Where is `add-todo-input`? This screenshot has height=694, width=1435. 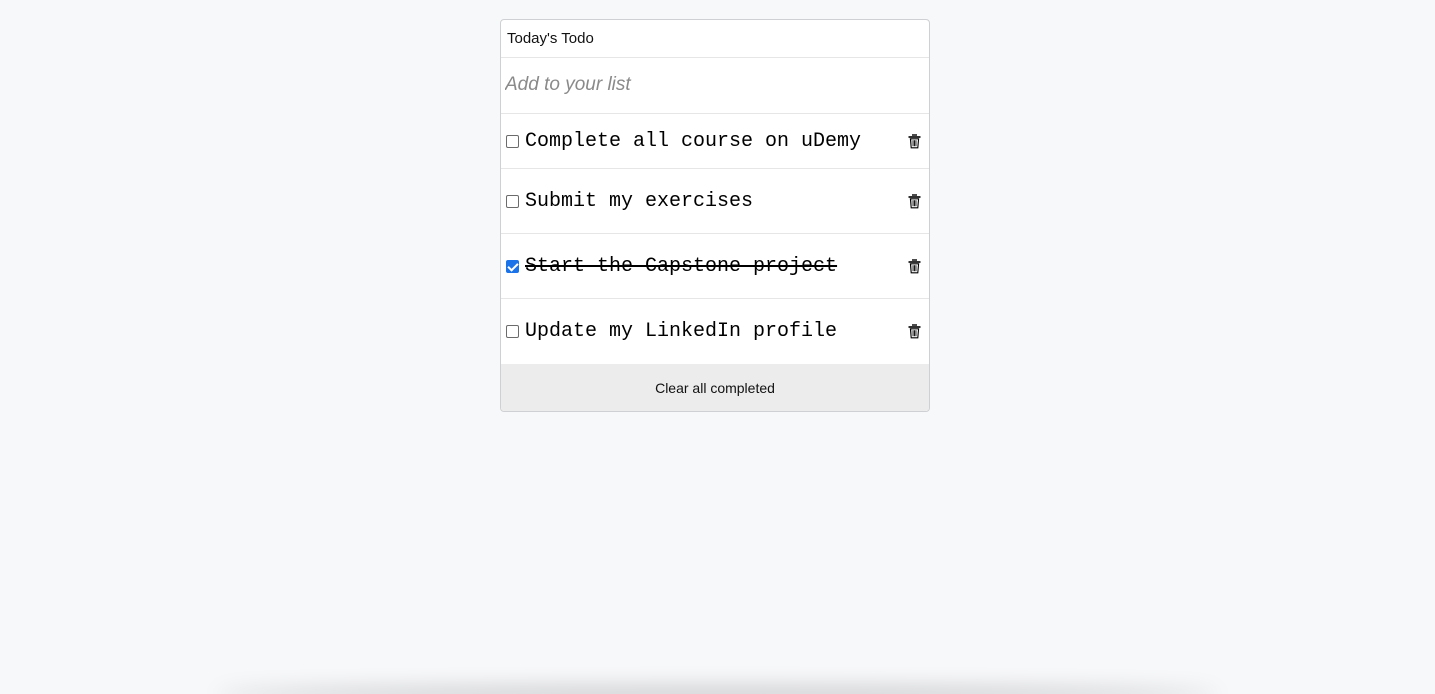 add-todo-input is located at coordinates (715, 85).